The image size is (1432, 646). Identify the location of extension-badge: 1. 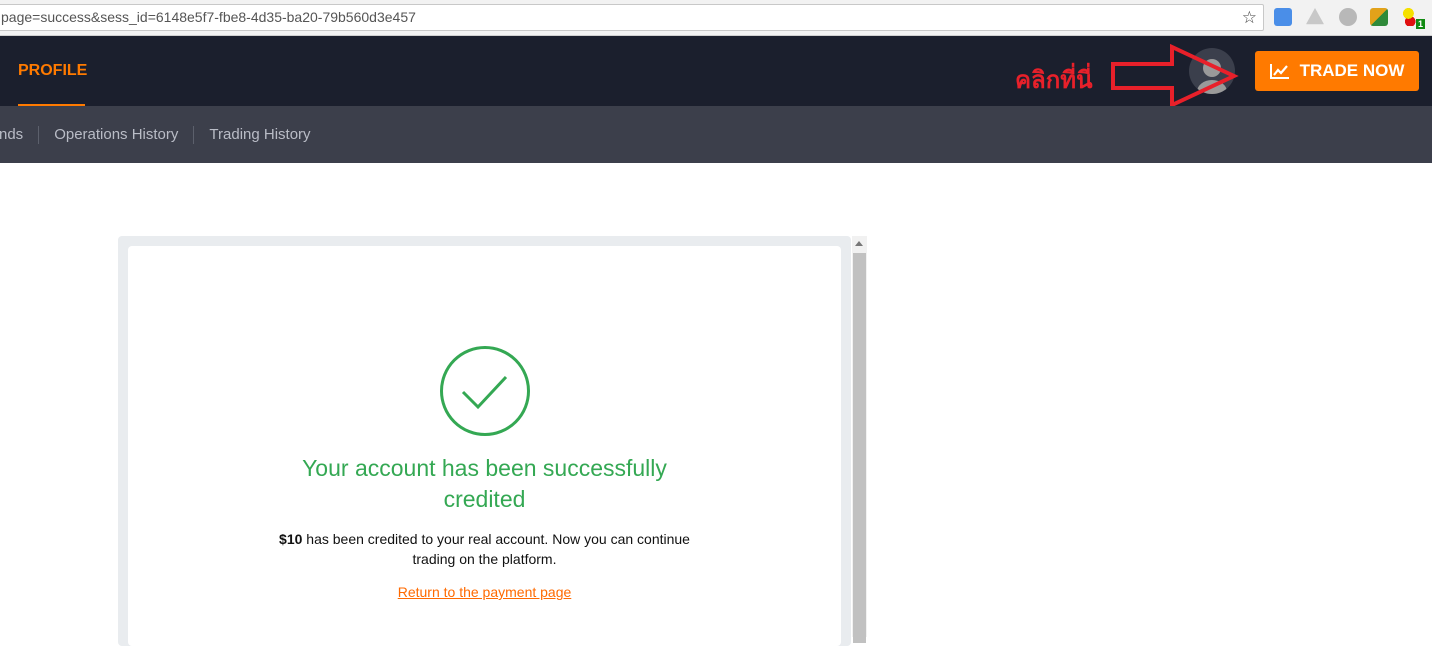
(1420, 24).